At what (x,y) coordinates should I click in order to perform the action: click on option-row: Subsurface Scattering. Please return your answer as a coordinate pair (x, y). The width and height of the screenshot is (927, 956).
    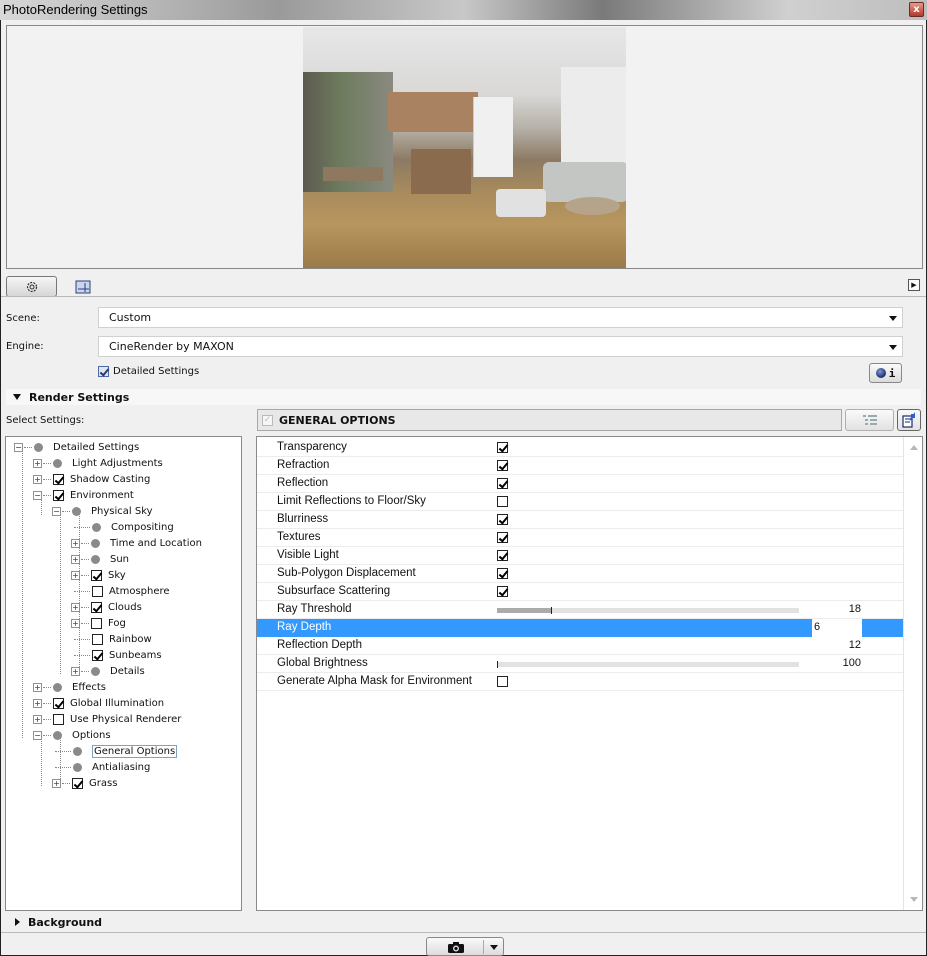
    Looking at the image, I should click on (580, 592).